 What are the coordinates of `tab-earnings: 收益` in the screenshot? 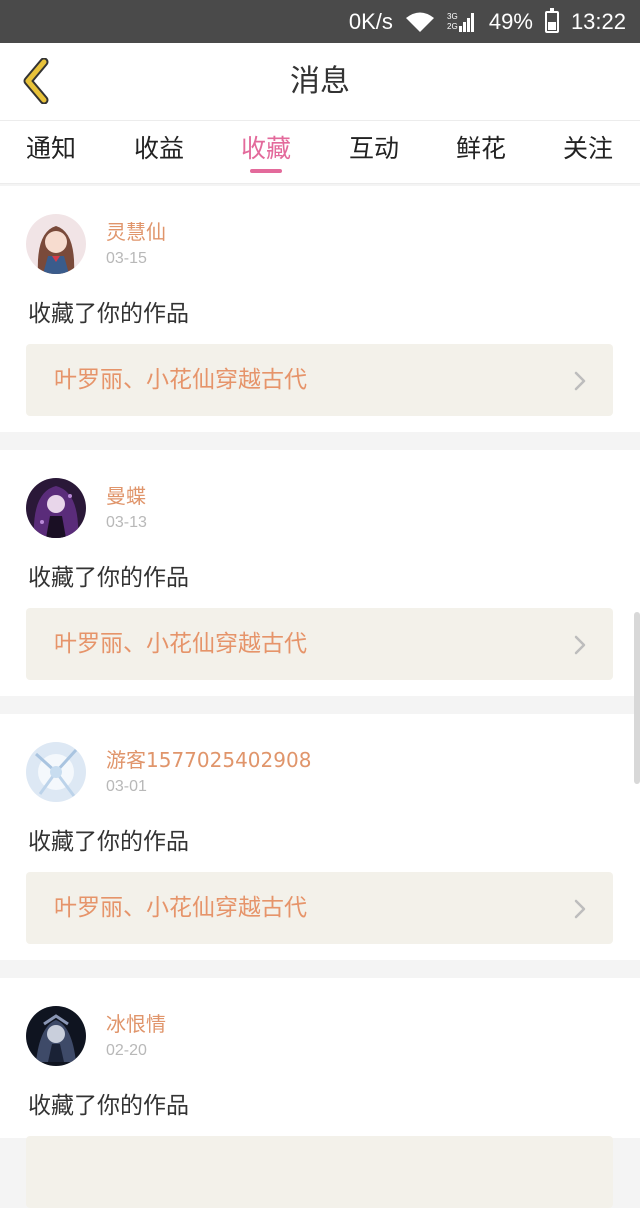 It's located at (159, 152).